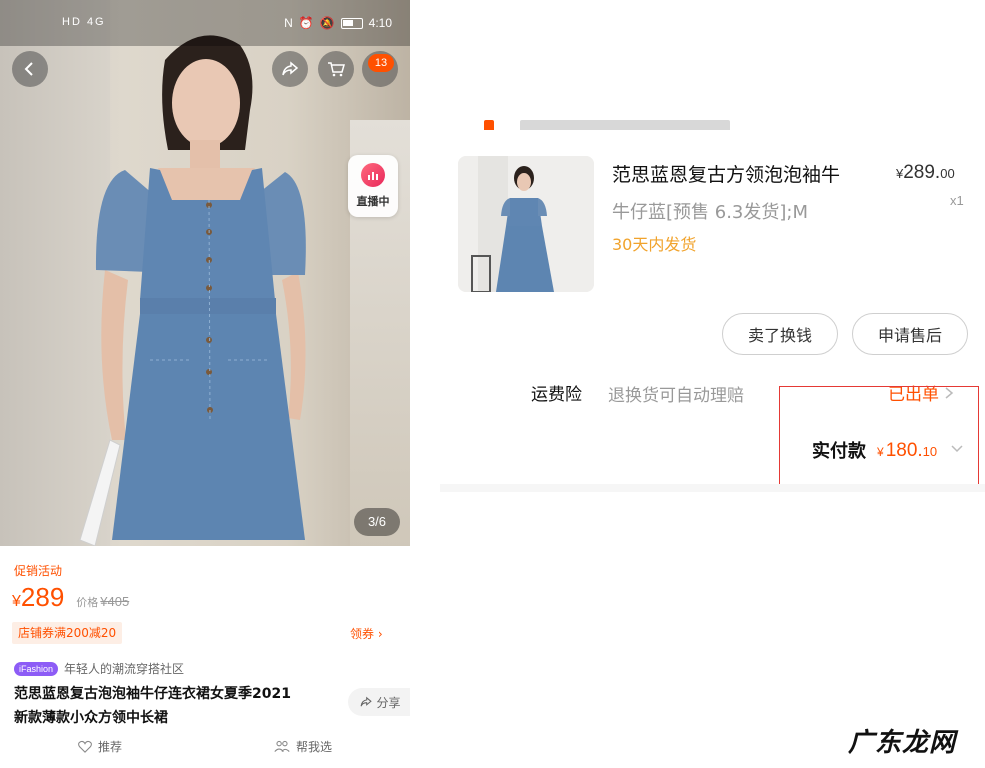  I want to click on product-title-line2: 新款薄款小众方领中长裙, so click(91, 718).